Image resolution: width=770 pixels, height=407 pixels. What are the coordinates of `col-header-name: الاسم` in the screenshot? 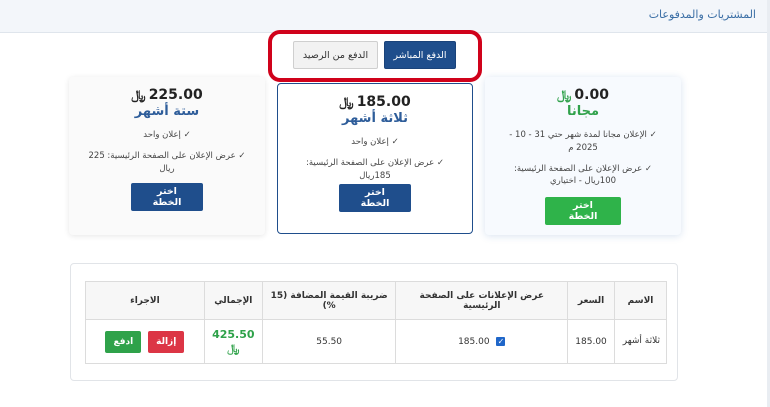 It's located at (640, 300).